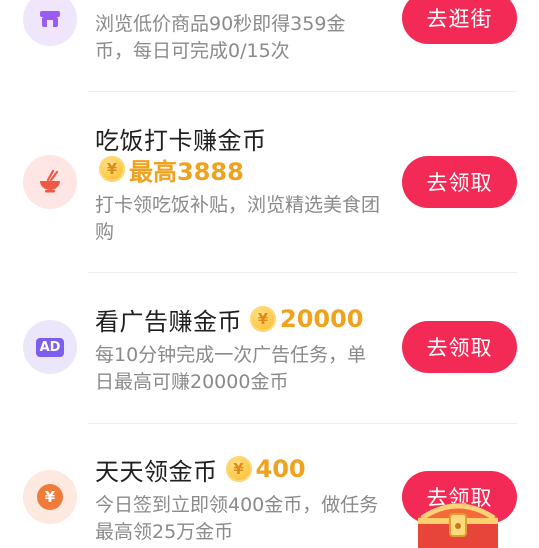 Image resolution: width=539 pixels, height=548 pixels. Describe the element at coordinates (459, 22) in the screenshot. I see `go-shopping-button: 去逛街` at that location.